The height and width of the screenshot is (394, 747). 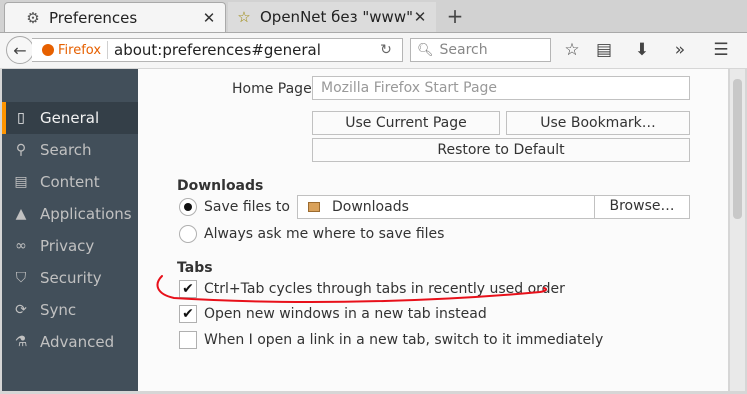 What do you see at coordinates (737, 149) in the screenshot?
I see `scrollbar-thumb` at bounding box center [737, 149].